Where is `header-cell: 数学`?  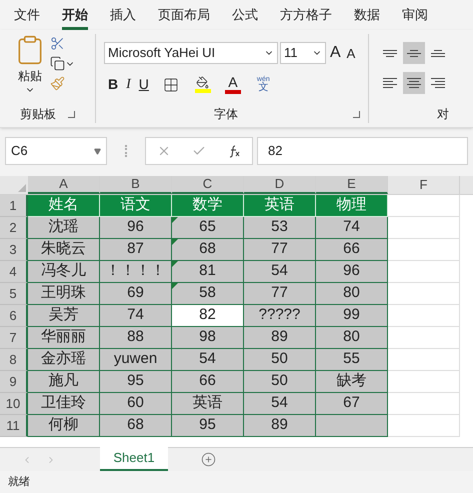
header-cell: 数学 is located at coordinates (208, 206).